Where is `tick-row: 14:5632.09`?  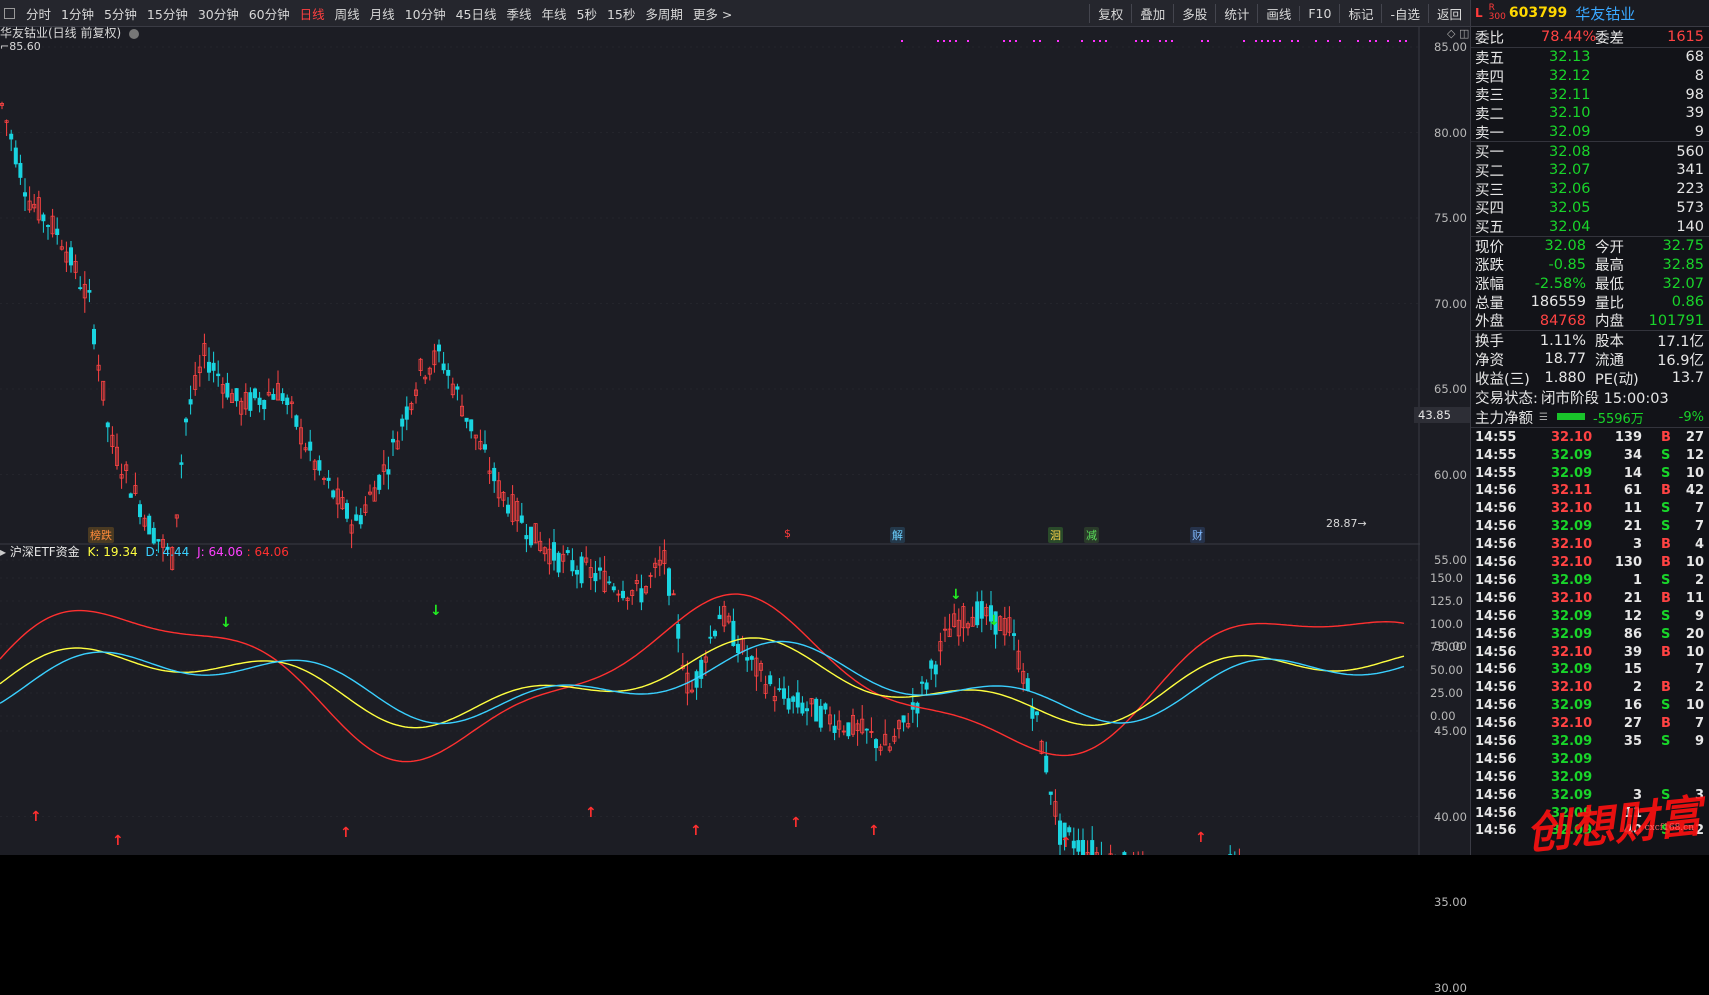 tick-row: 14:5632.09 is located at coordinates (1590, 777).